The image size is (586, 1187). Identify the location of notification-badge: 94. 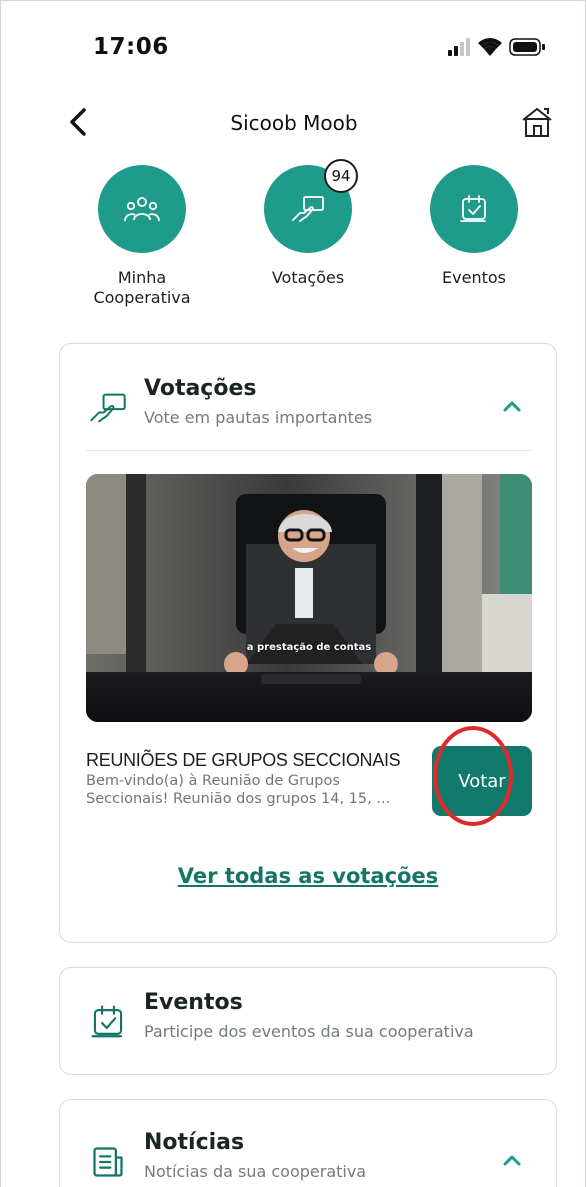
(341, 176).